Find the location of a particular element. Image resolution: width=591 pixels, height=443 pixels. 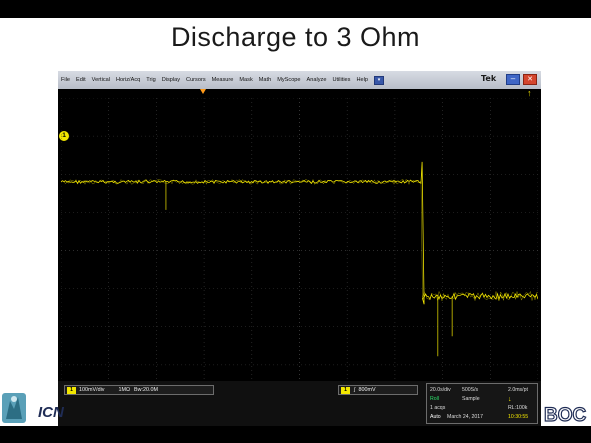

trigger-arrow-up-icon: ↑ is located at coordinates (529, 93).